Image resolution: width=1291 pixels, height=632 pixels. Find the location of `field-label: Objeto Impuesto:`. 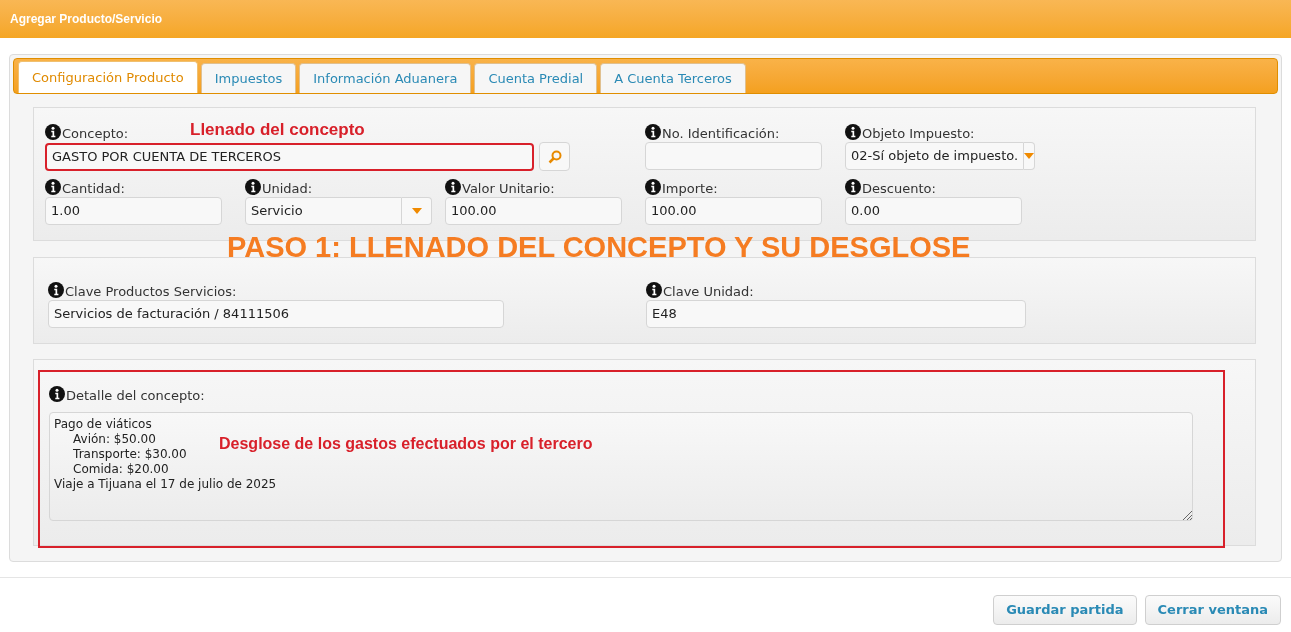

field-label: Objeto Impuesto: is located at coordinates (918, 133).